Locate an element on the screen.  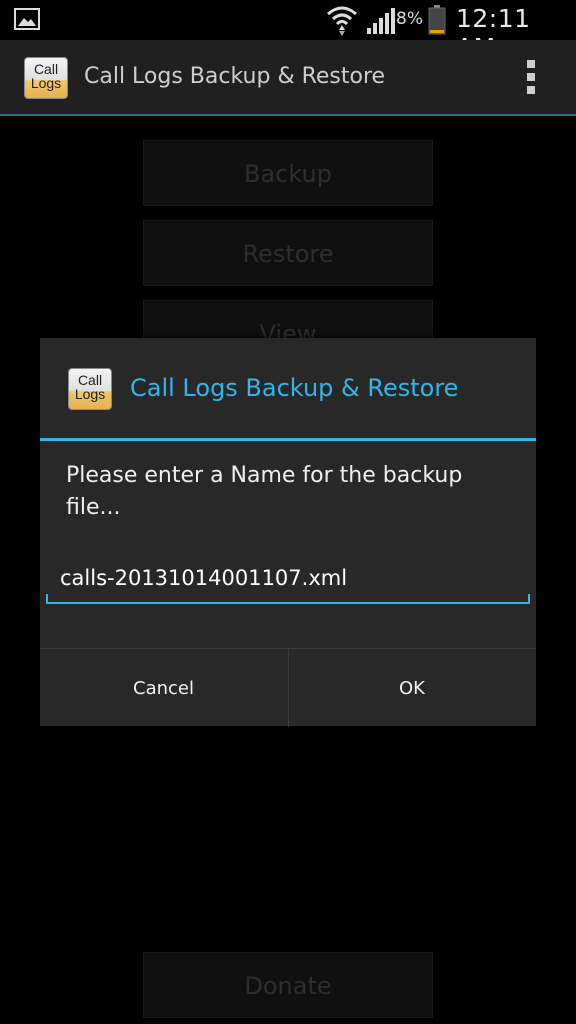
gallery-icon is located at coordinates (27, 19).